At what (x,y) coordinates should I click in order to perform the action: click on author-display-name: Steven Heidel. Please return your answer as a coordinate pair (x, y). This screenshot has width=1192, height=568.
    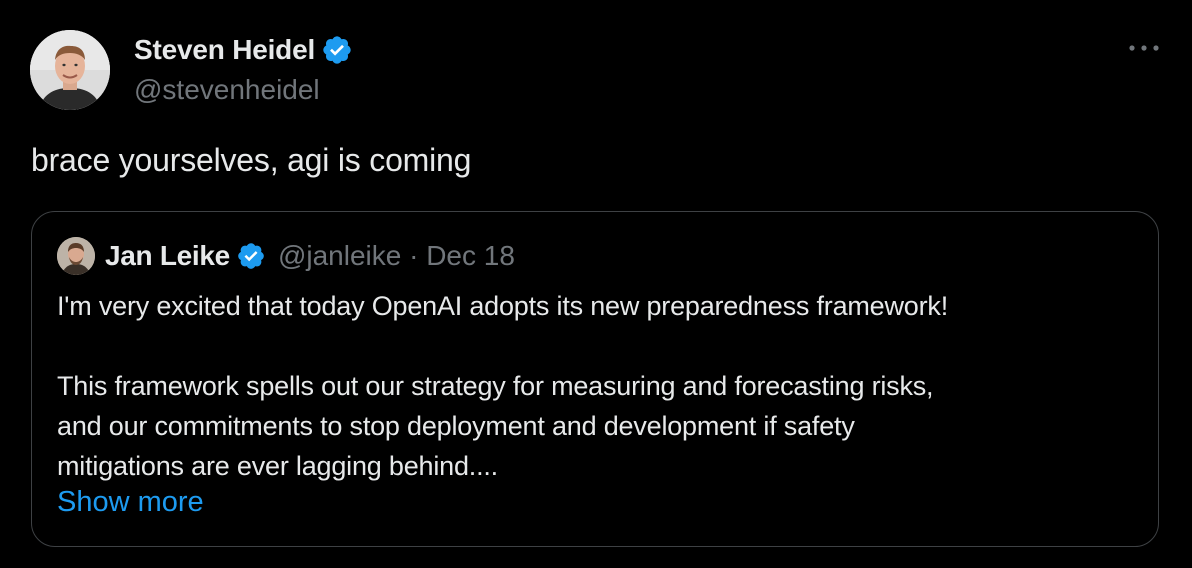
    Looking at the image, I should click on (224, 50).